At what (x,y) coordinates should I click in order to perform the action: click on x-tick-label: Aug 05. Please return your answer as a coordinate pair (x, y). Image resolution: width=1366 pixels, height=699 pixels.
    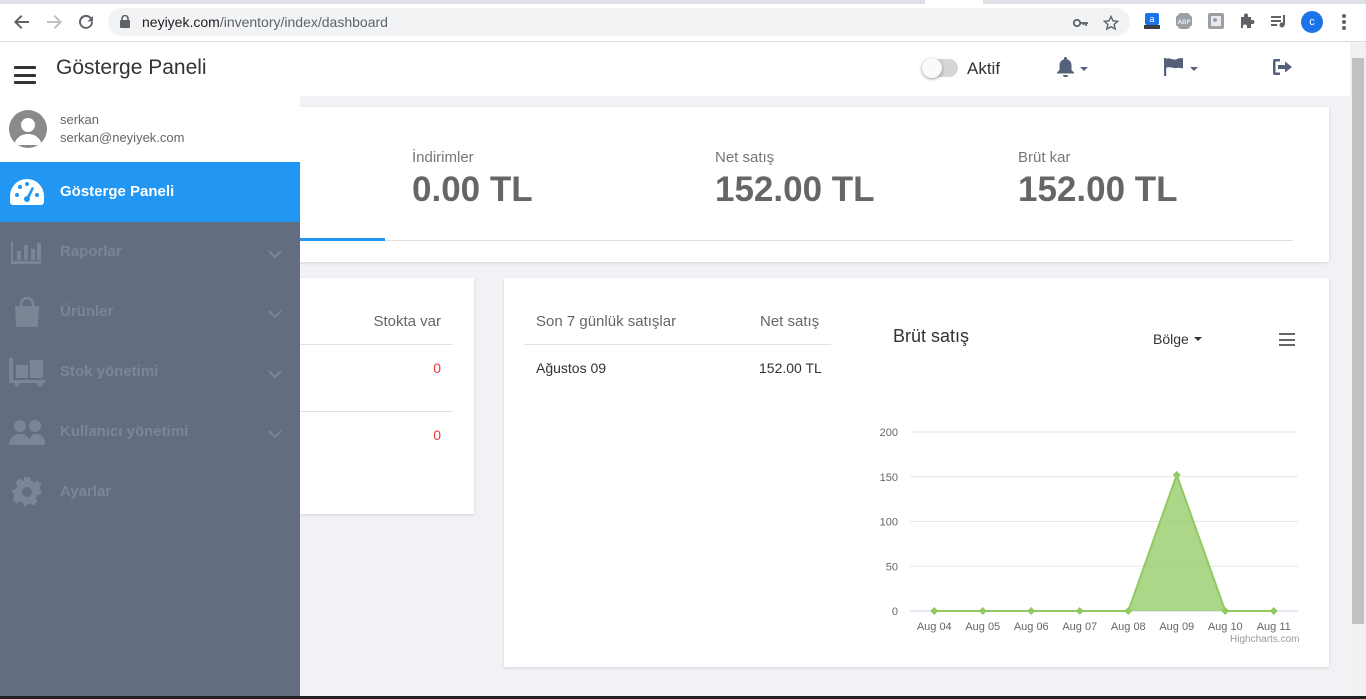
    Looking at the image, I should click on (982, 627).